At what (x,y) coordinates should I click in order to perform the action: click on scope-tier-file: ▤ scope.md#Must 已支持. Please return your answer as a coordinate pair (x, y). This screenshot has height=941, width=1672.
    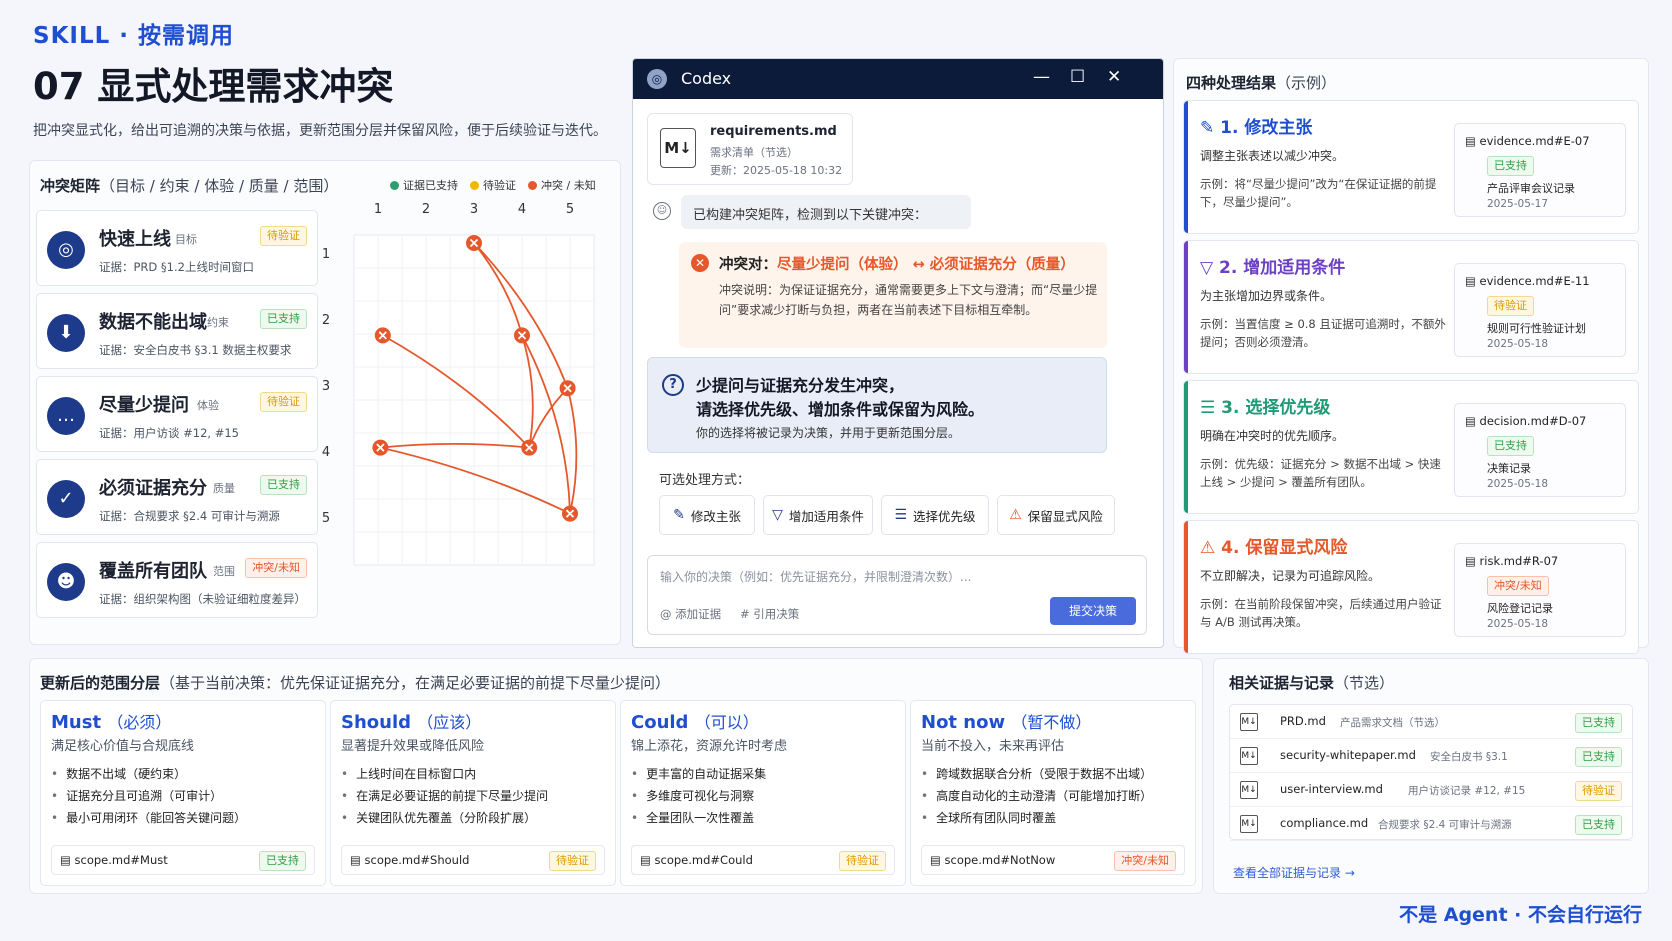
    Looking at the image, I should click on (183, 860).